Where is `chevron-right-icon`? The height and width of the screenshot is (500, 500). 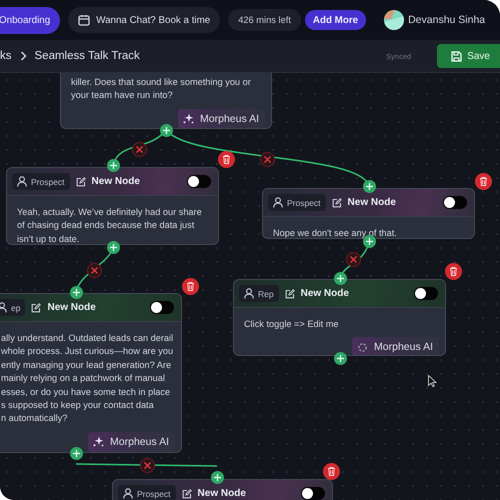
chevron-right-icon is located at coordinates (23, 56).